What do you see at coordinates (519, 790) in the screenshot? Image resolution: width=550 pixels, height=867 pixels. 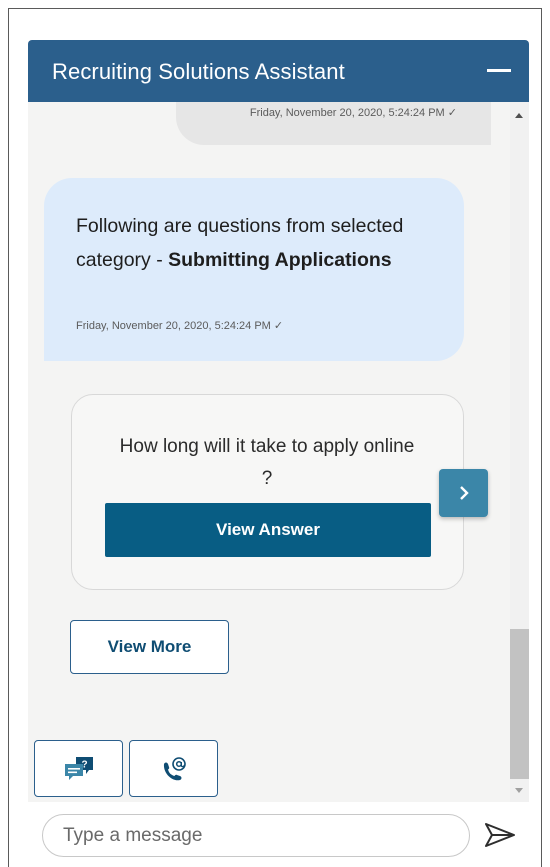 I see `scroll-down-arrow-icon` at bounding box center [519, 790].